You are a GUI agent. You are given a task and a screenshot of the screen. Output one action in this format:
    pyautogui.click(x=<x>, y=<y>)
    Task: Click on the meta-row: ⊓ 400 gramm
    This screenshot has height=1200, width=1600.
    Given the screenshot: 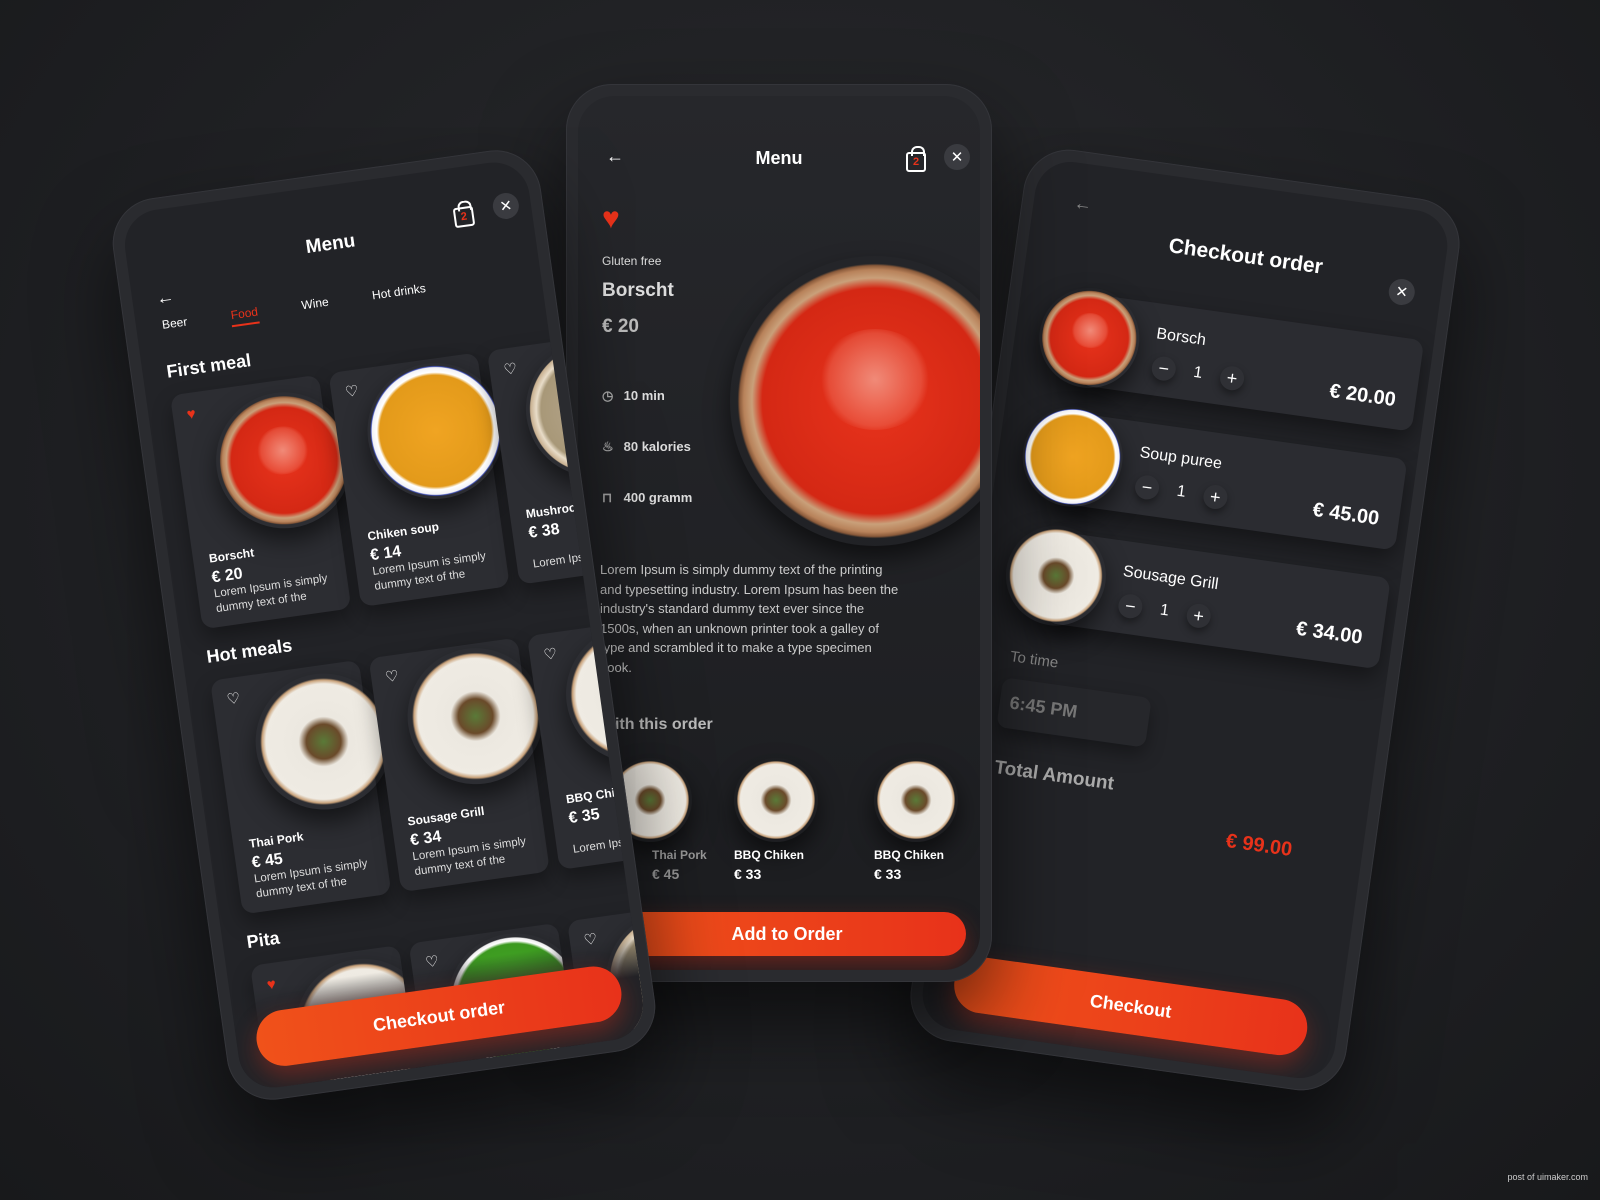 What is the action you would take?
    pyautogui.click(x=647, y=498)
    